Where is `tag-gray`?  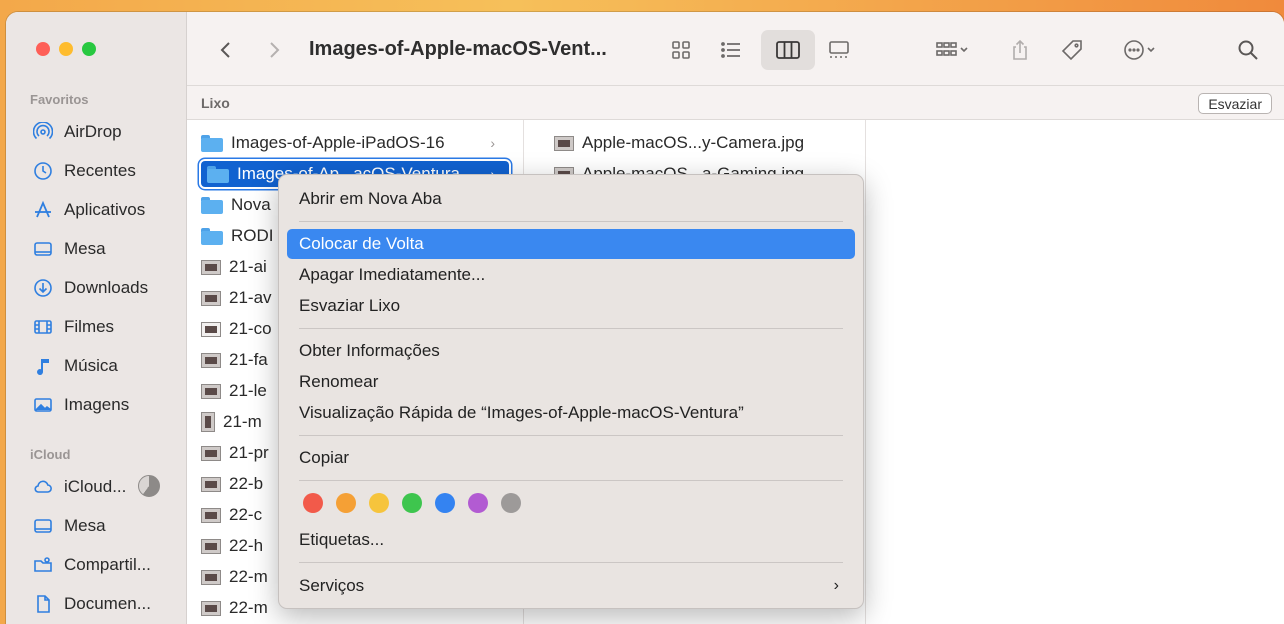
tag-gray is located at coordinates (511, 503).